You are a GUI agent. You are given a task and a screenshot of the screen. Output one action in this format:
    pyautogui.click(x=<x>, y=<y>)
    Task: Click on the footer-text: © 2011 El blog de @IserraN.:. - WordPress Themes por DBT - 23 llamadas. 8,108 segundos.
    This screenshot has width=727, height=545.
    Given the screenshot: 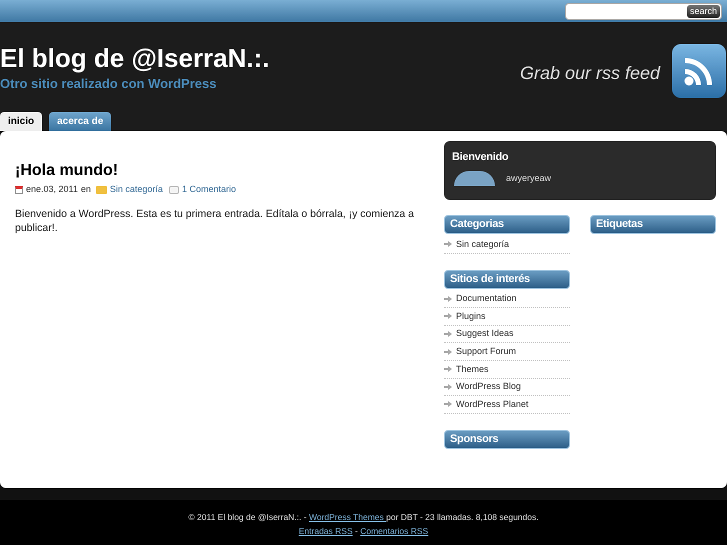 What is the action you would take?
    pyautogui.click(x=363, y=517)
    